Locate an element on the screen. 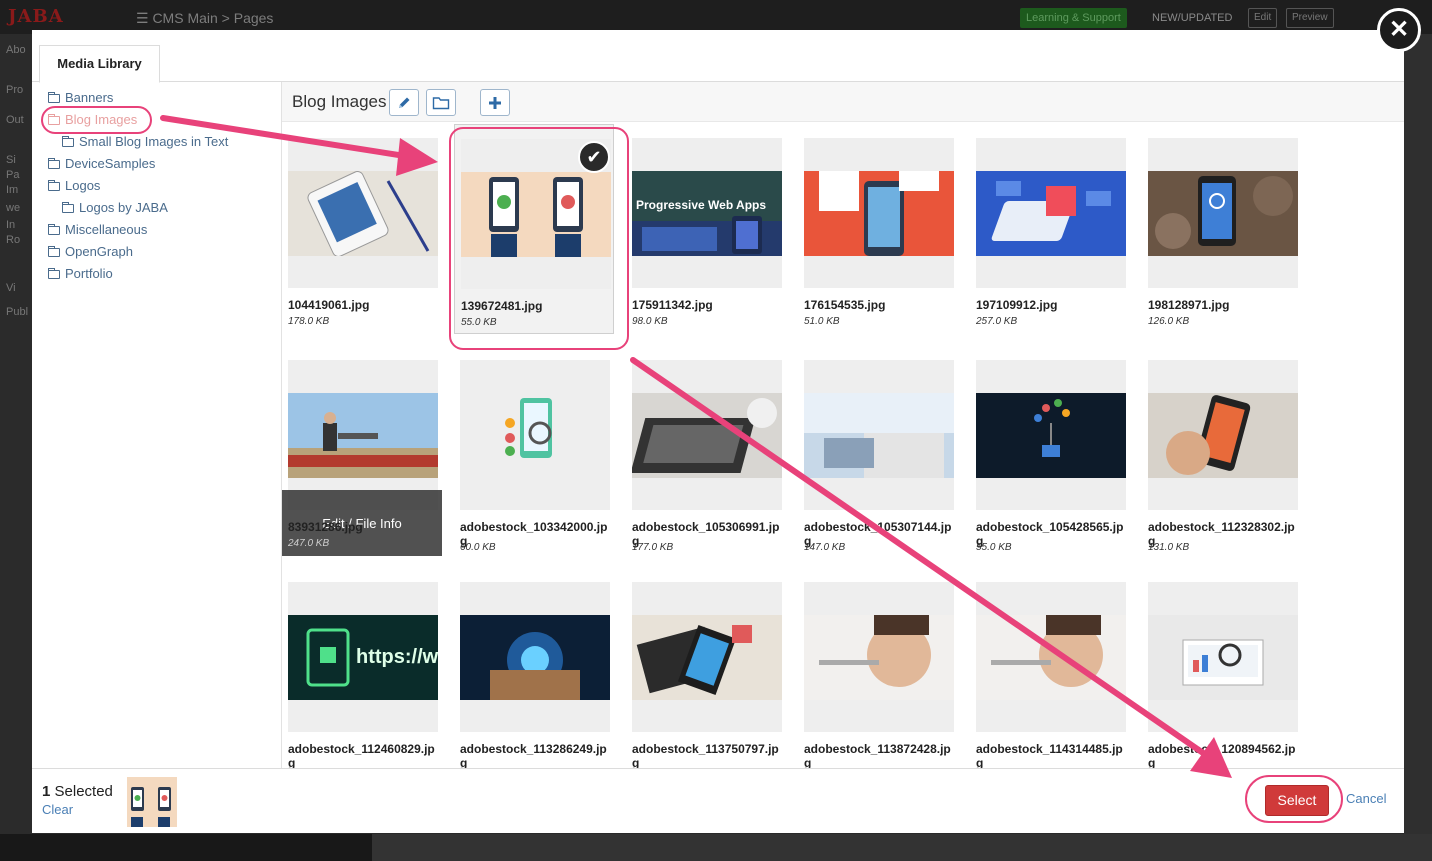 The height and width of the screenshot is (861, 1432). media-item: adobestock_120894562.jpg is located at coordinates (1222, 668).